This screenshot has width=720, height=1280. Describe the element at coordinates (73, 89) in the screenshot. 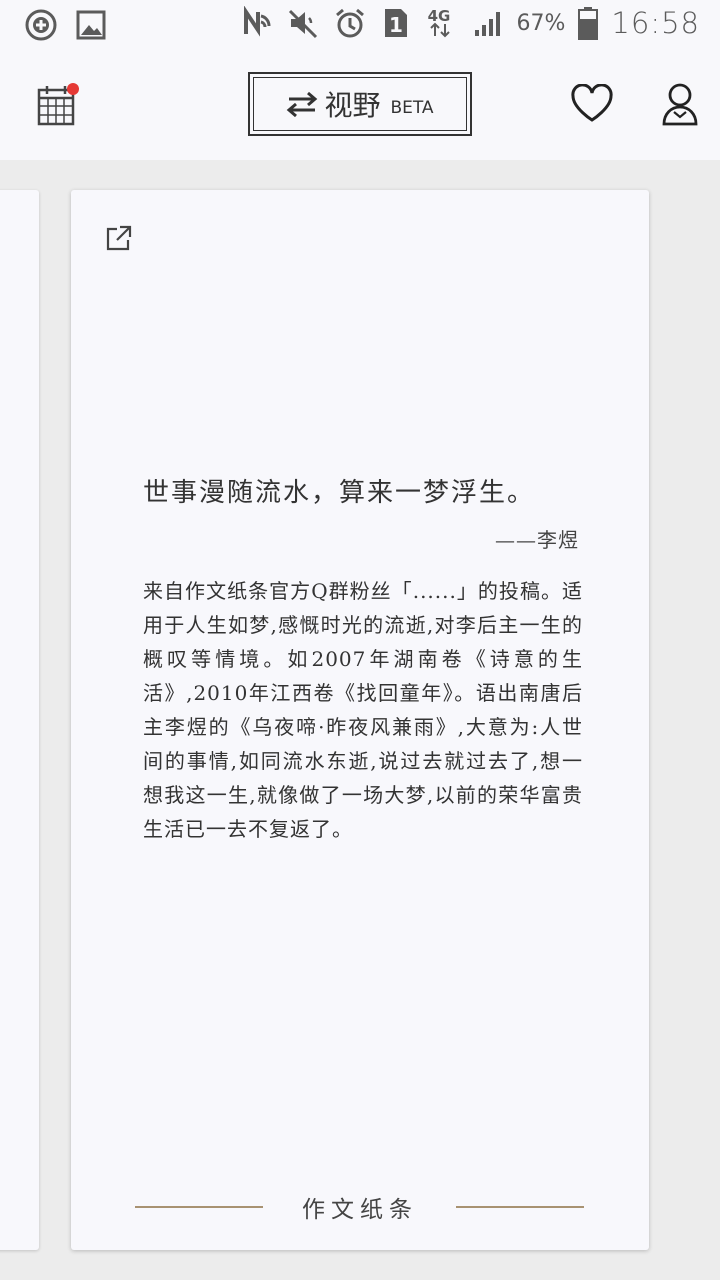

I see `notification-dot` at that location.